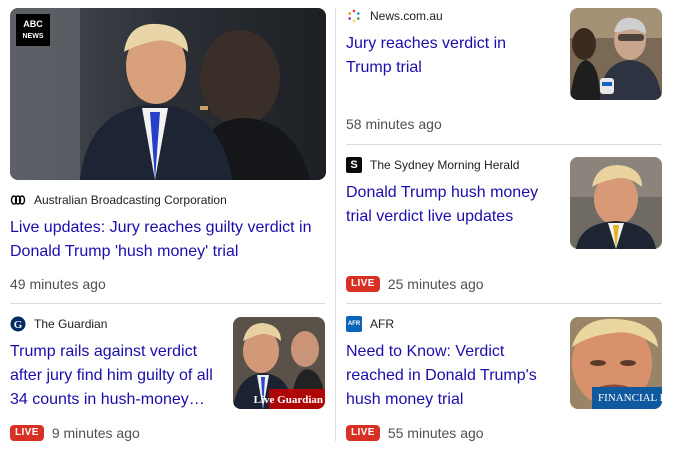 This screenshot has height=451, width=685. I want to click on column-divider, so click(335, 224).